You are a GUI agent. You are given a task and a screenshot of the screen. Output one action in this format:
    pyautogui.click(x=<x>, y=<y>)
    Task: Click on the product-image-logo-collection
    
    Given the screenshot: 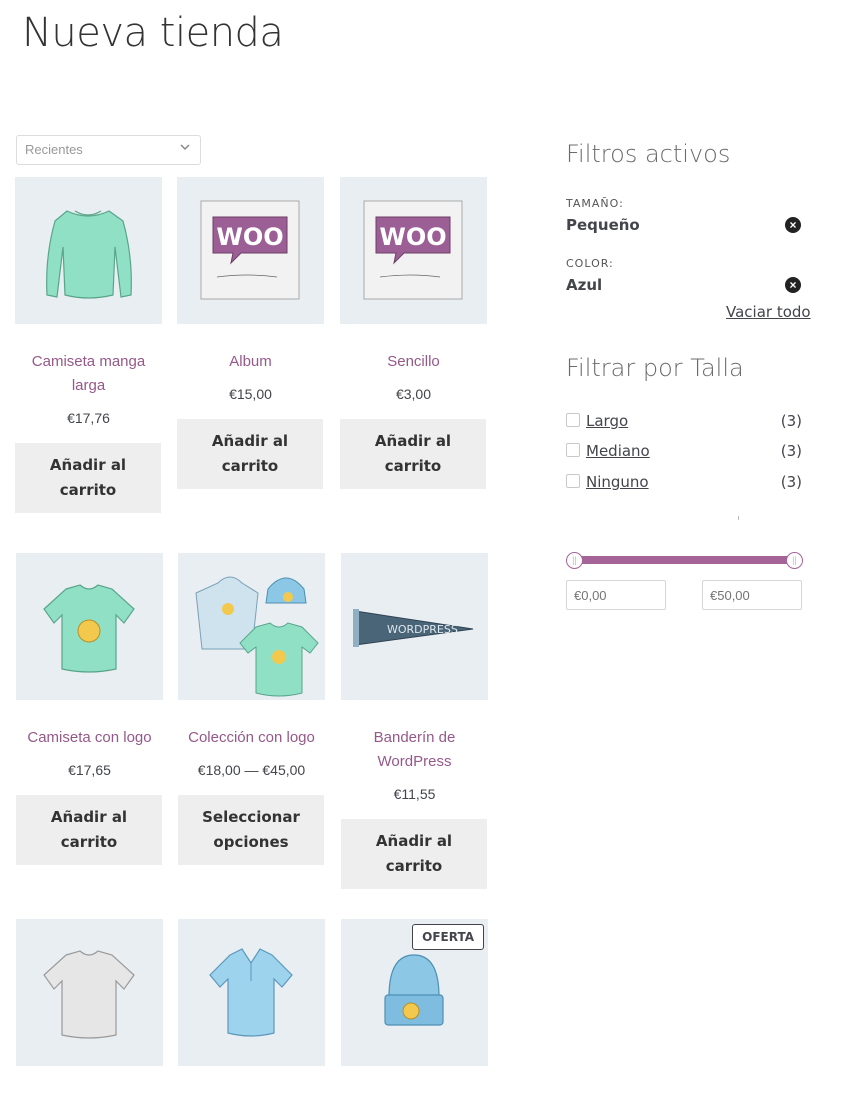 What is the action you would take?
    pyautogui.click(x=251, y=626)
    